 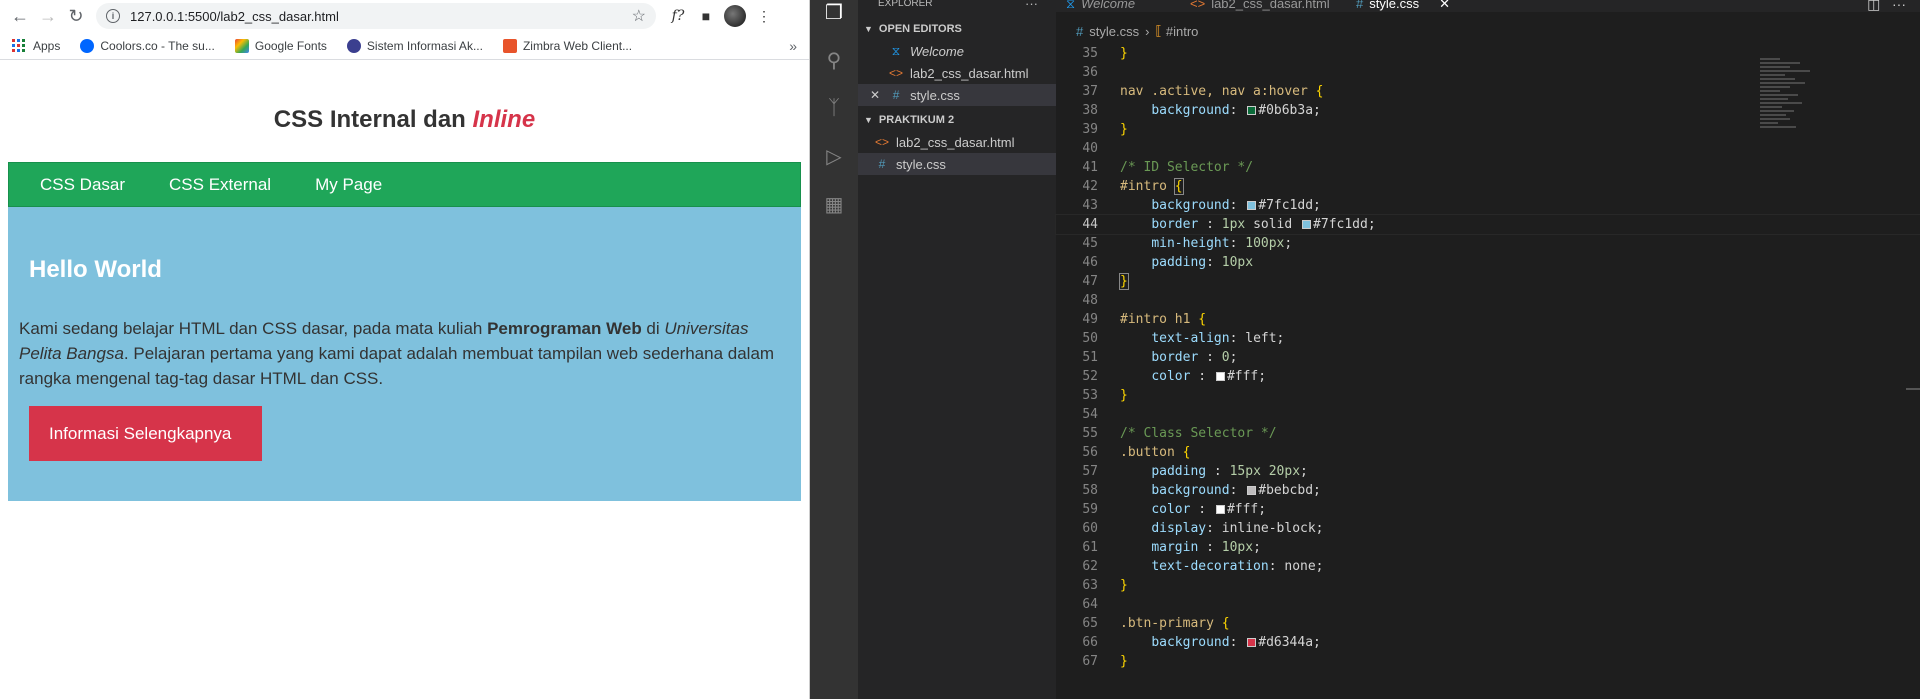 I want to click on close-tab-icon: ✕, so click(x=1444, y=6).